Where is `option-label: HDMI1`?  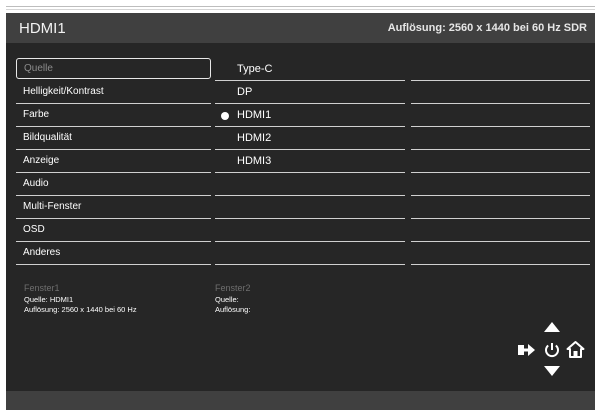
option-label: HDMI1 is located at coordinates (254, 115).